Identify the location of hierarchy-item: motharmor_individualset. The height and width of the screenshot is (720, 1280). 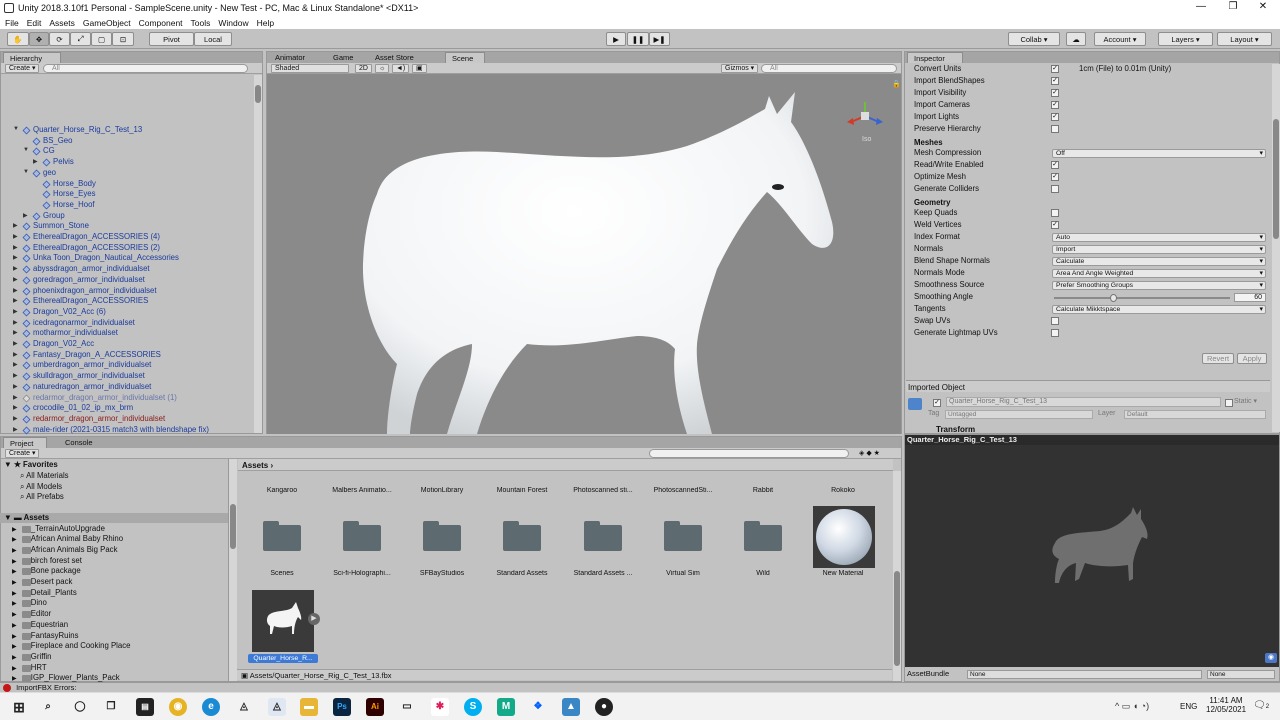
(75, 333).